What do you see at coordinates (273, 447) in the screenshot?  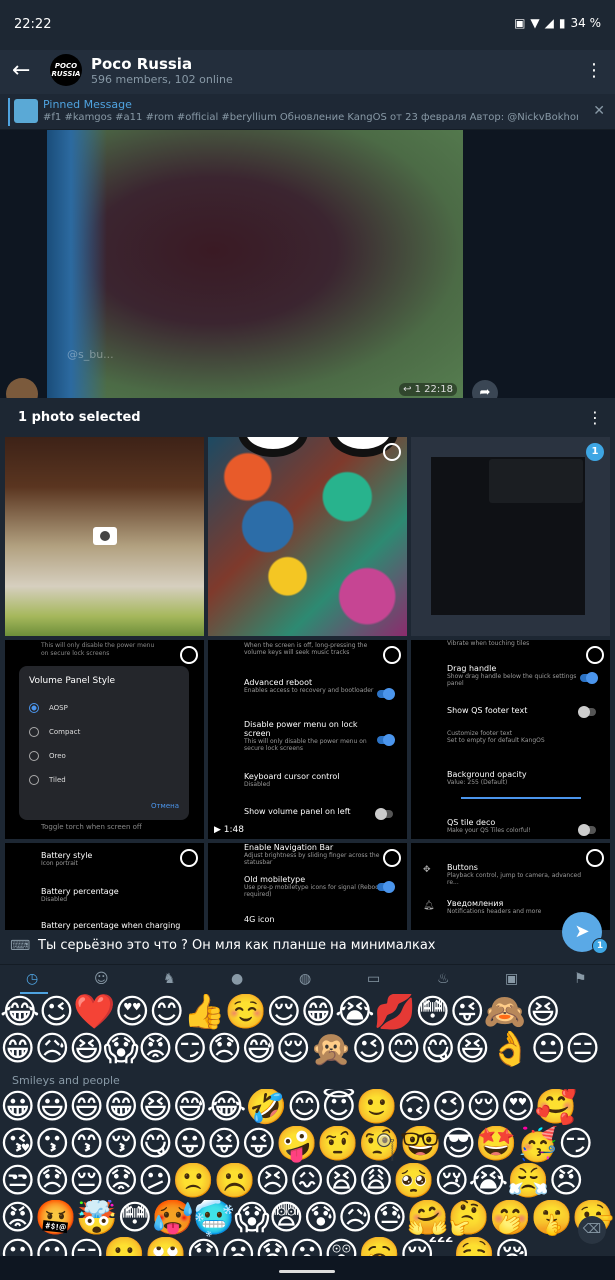 I see `owl-eye-left` at bounding box center [273, 447].